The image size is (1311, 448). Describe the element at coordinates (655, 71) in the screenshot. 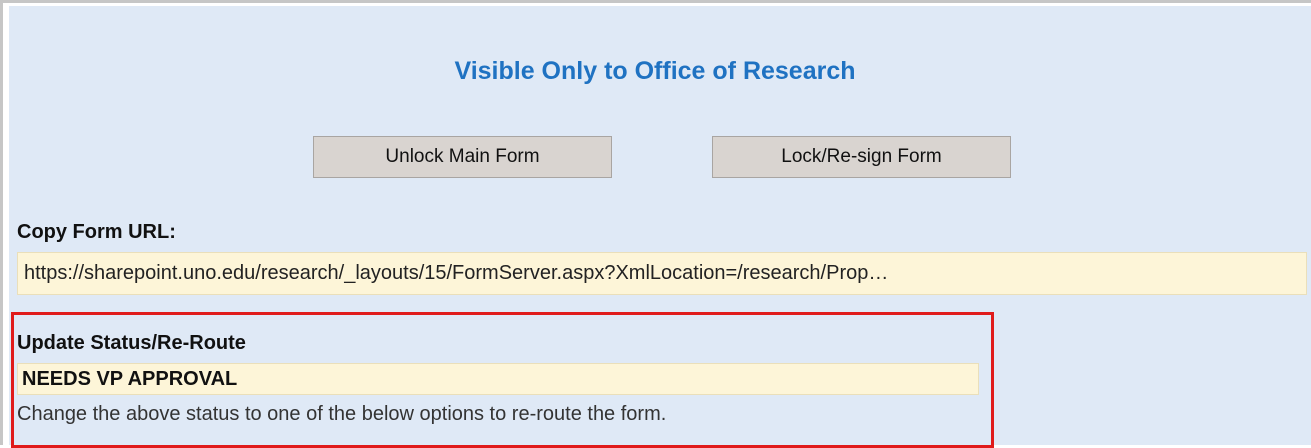

I see `section-title: Visible Only to Office of Research` at that location.